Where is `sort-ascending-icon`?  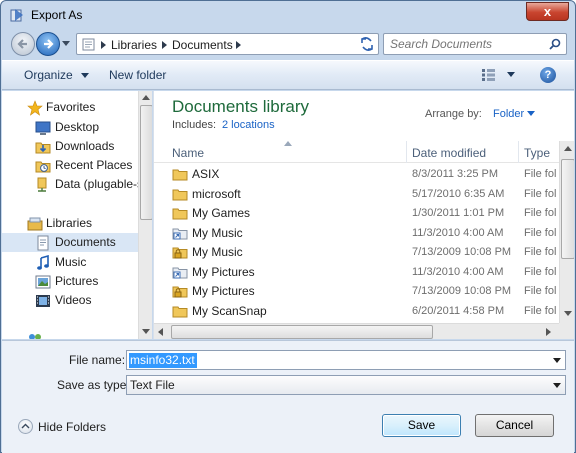
sort-ascending-icon is located at coordinates (288, 143).